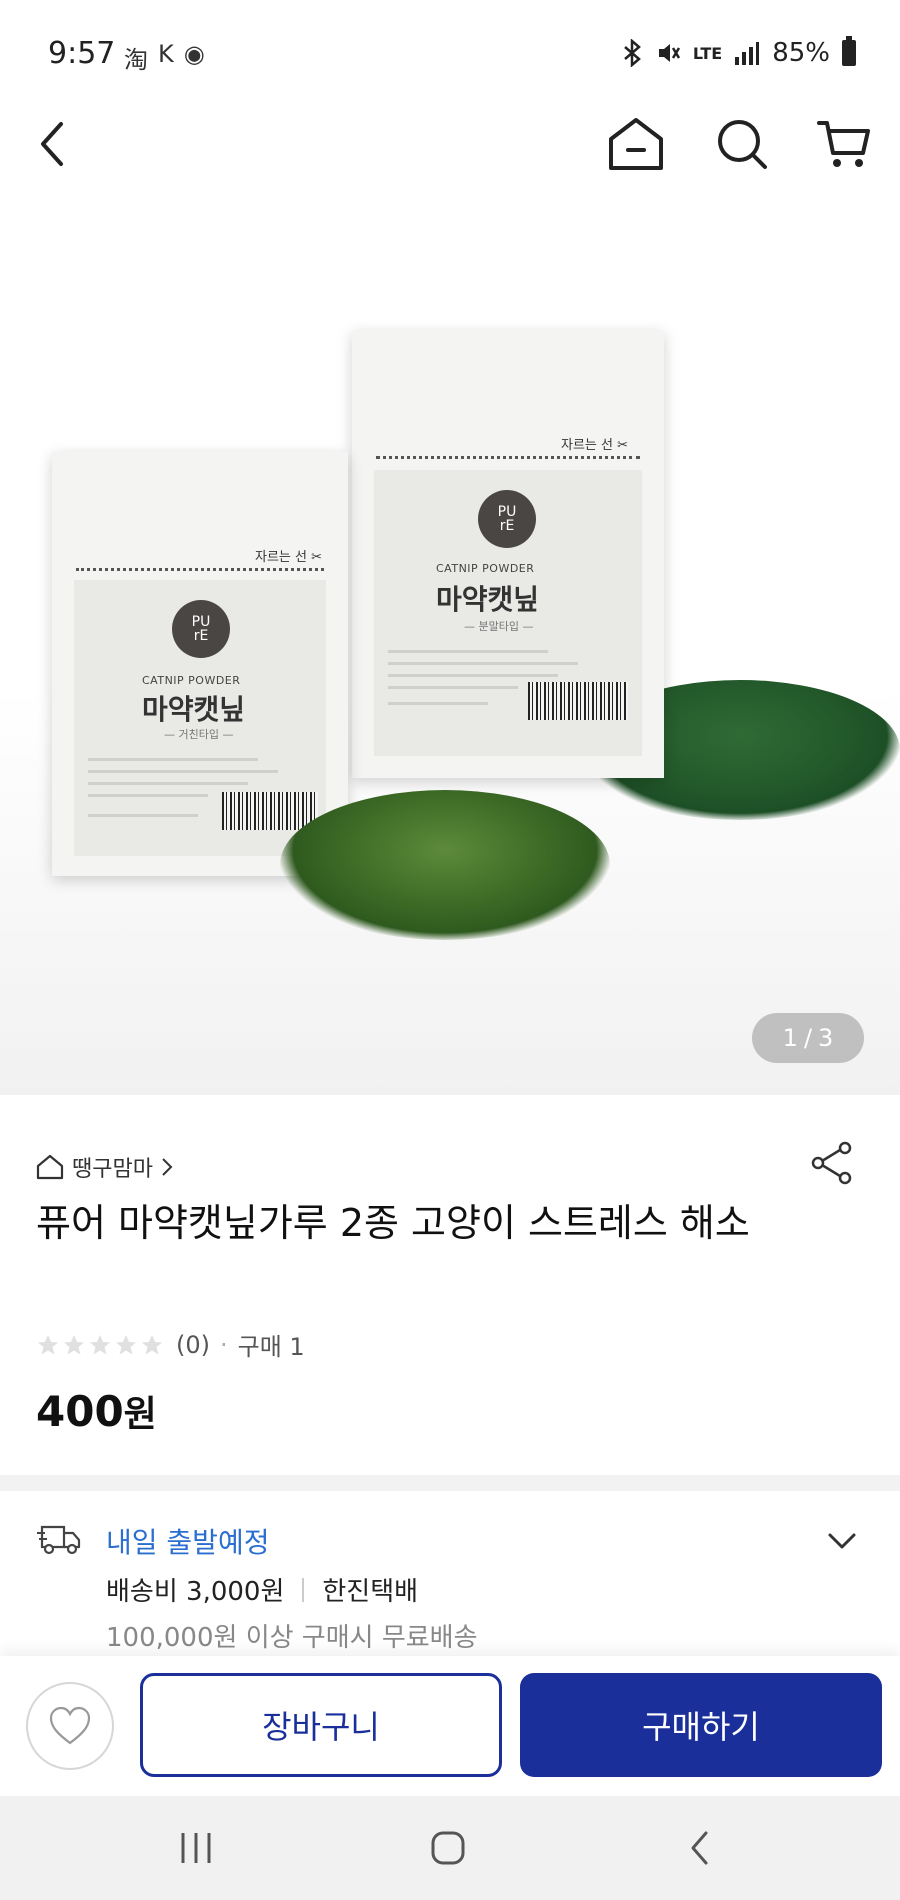  I want to click on system-back-button, so click(700, 1848).